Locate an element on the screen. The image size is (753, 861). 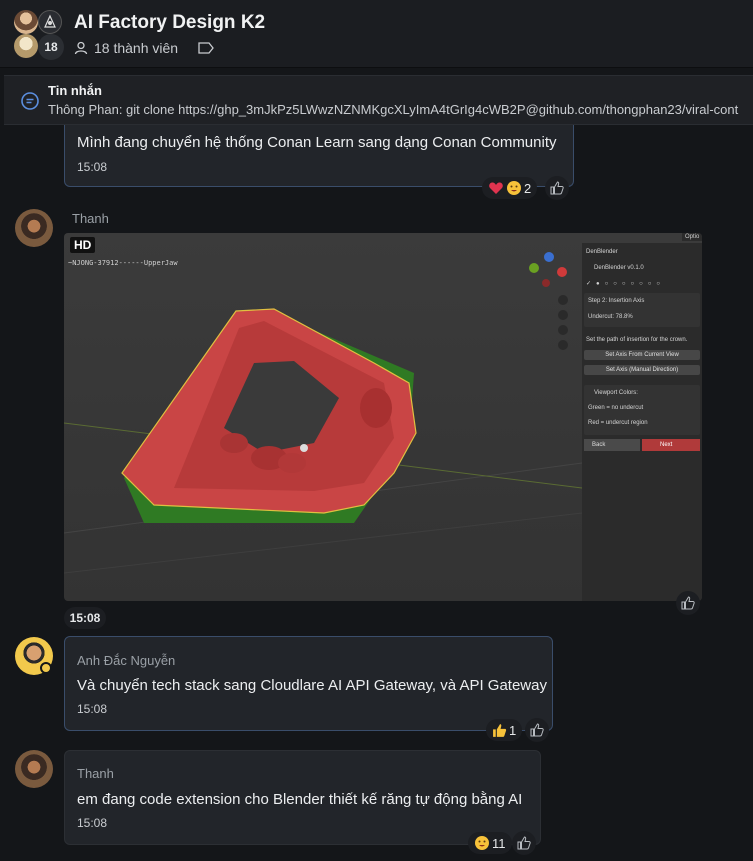
key-badge-icon is located at coordinates (46, 668).